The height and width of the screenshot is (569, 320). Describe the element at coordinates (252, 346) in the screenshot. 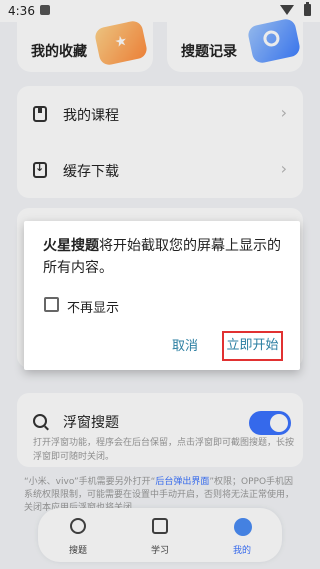

I see `start-now-button: 立即开始` at that location.